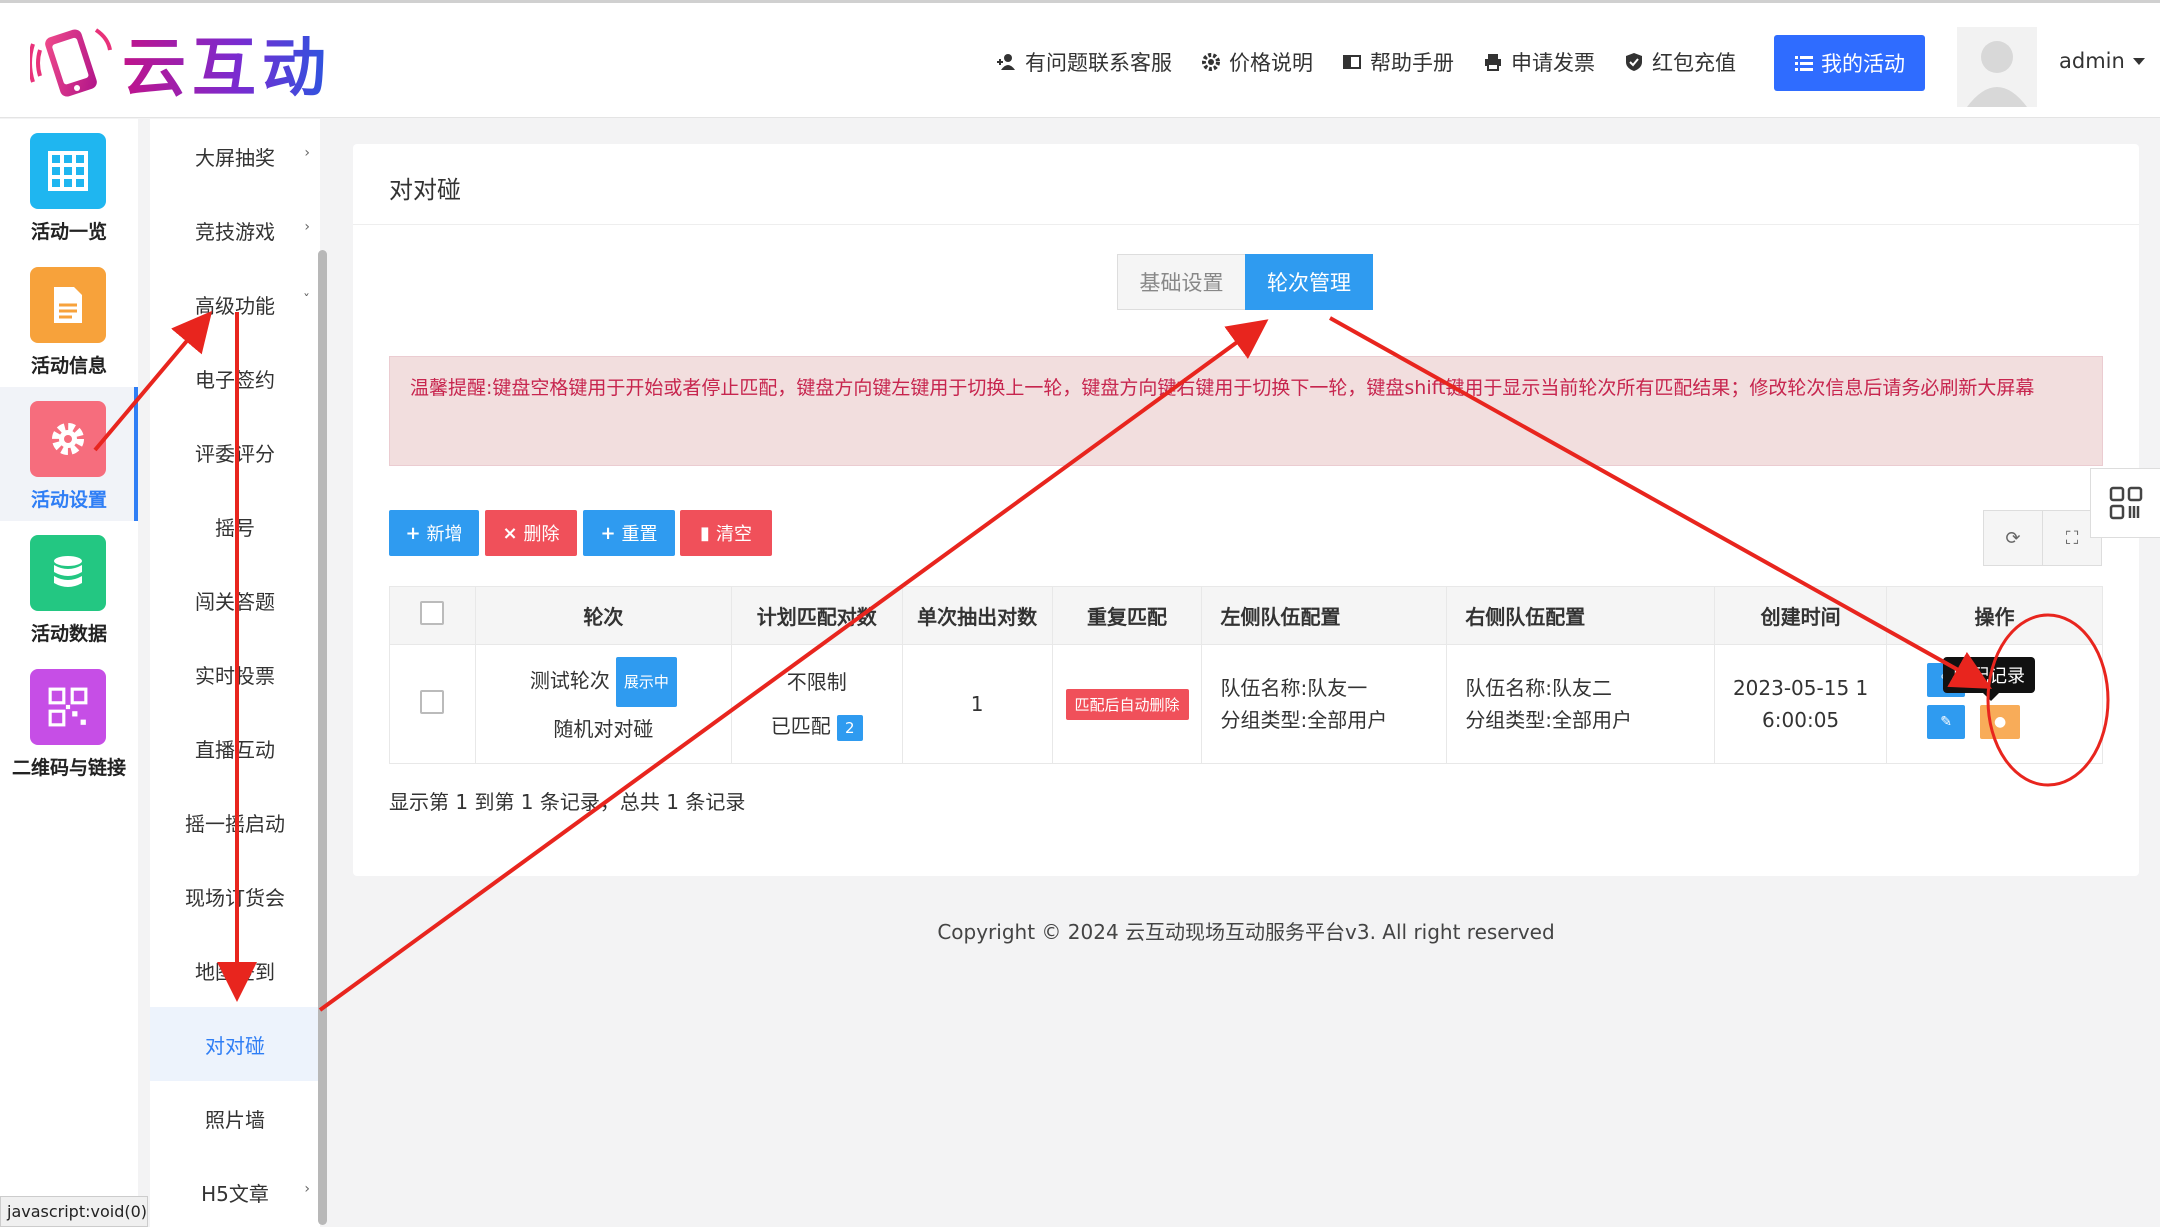  I want to click on user-menu: admin, so click(2102, 61).